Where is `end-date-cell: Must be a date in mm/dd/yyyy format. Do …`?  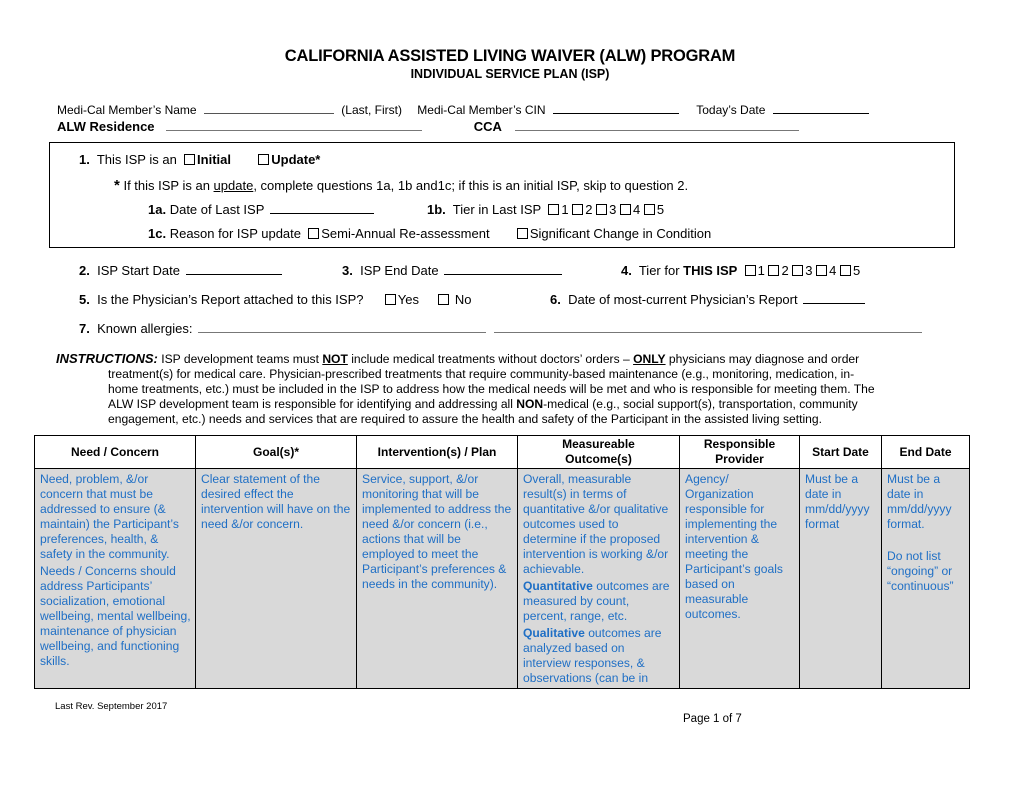 end-date-cell: Must be a date in mm/dd/yyyy format. Do … is located at coordinates (925, 578).